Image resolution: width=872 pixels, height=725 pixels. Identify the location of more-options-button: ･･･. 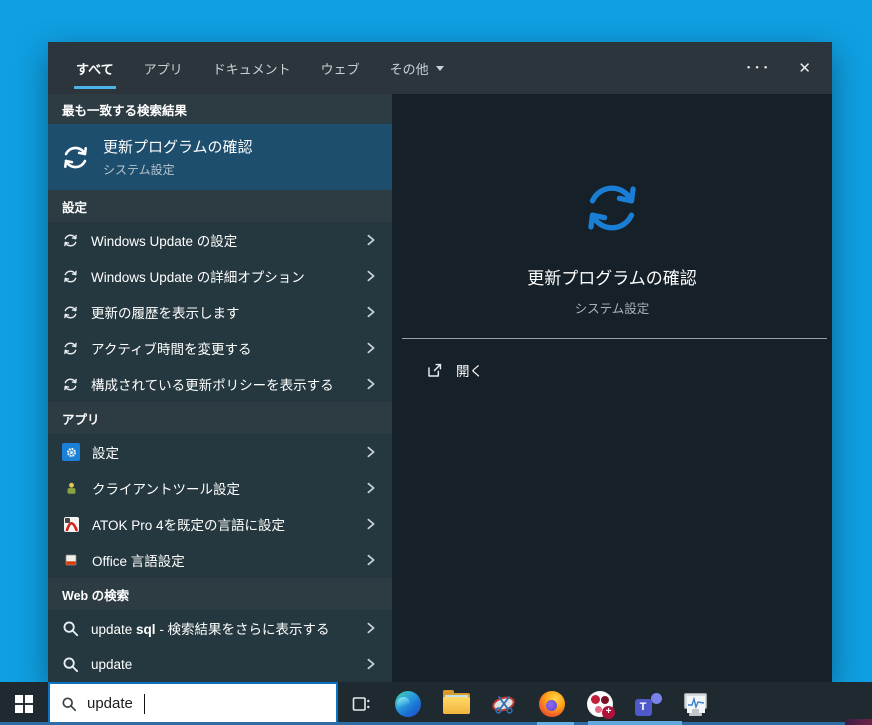
(758, 68).